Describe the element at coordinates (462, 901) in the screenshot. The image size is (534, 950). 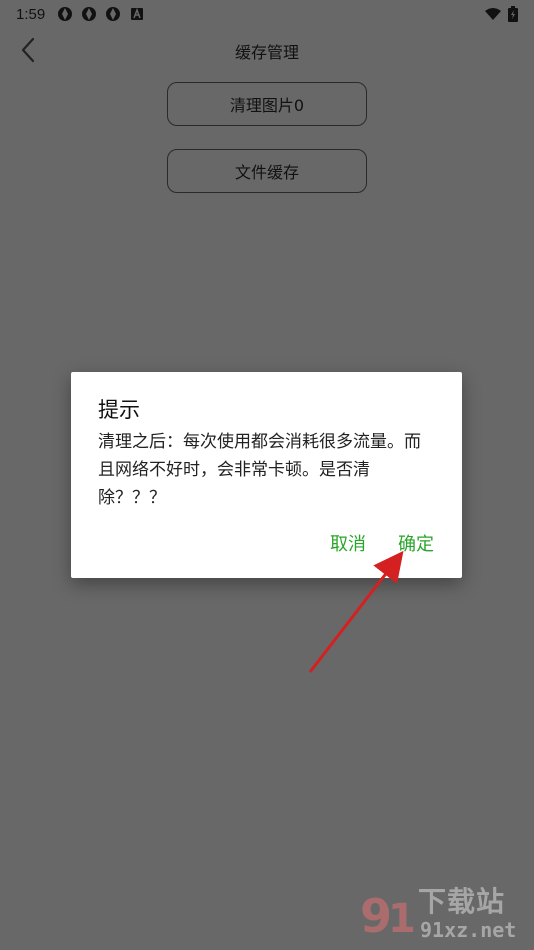
I see `watermark-name: 下载站` at that location.